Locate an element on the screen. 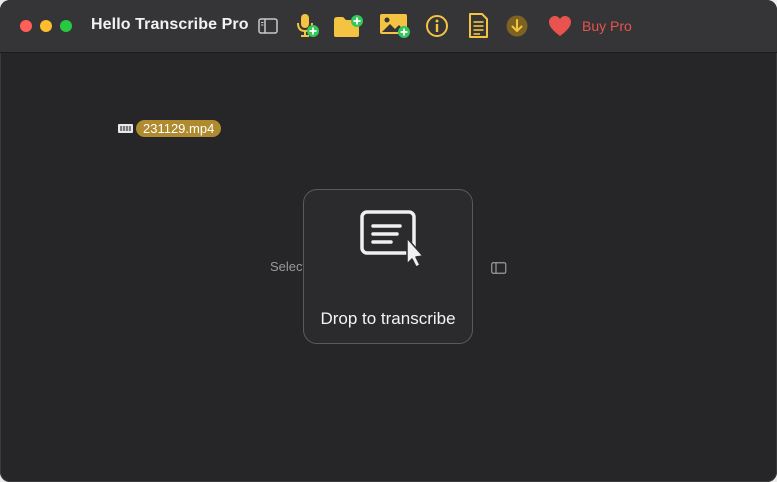 The width and height of the screenshot is (777, 482). add-folder-button is located at coordinates (349, 26).